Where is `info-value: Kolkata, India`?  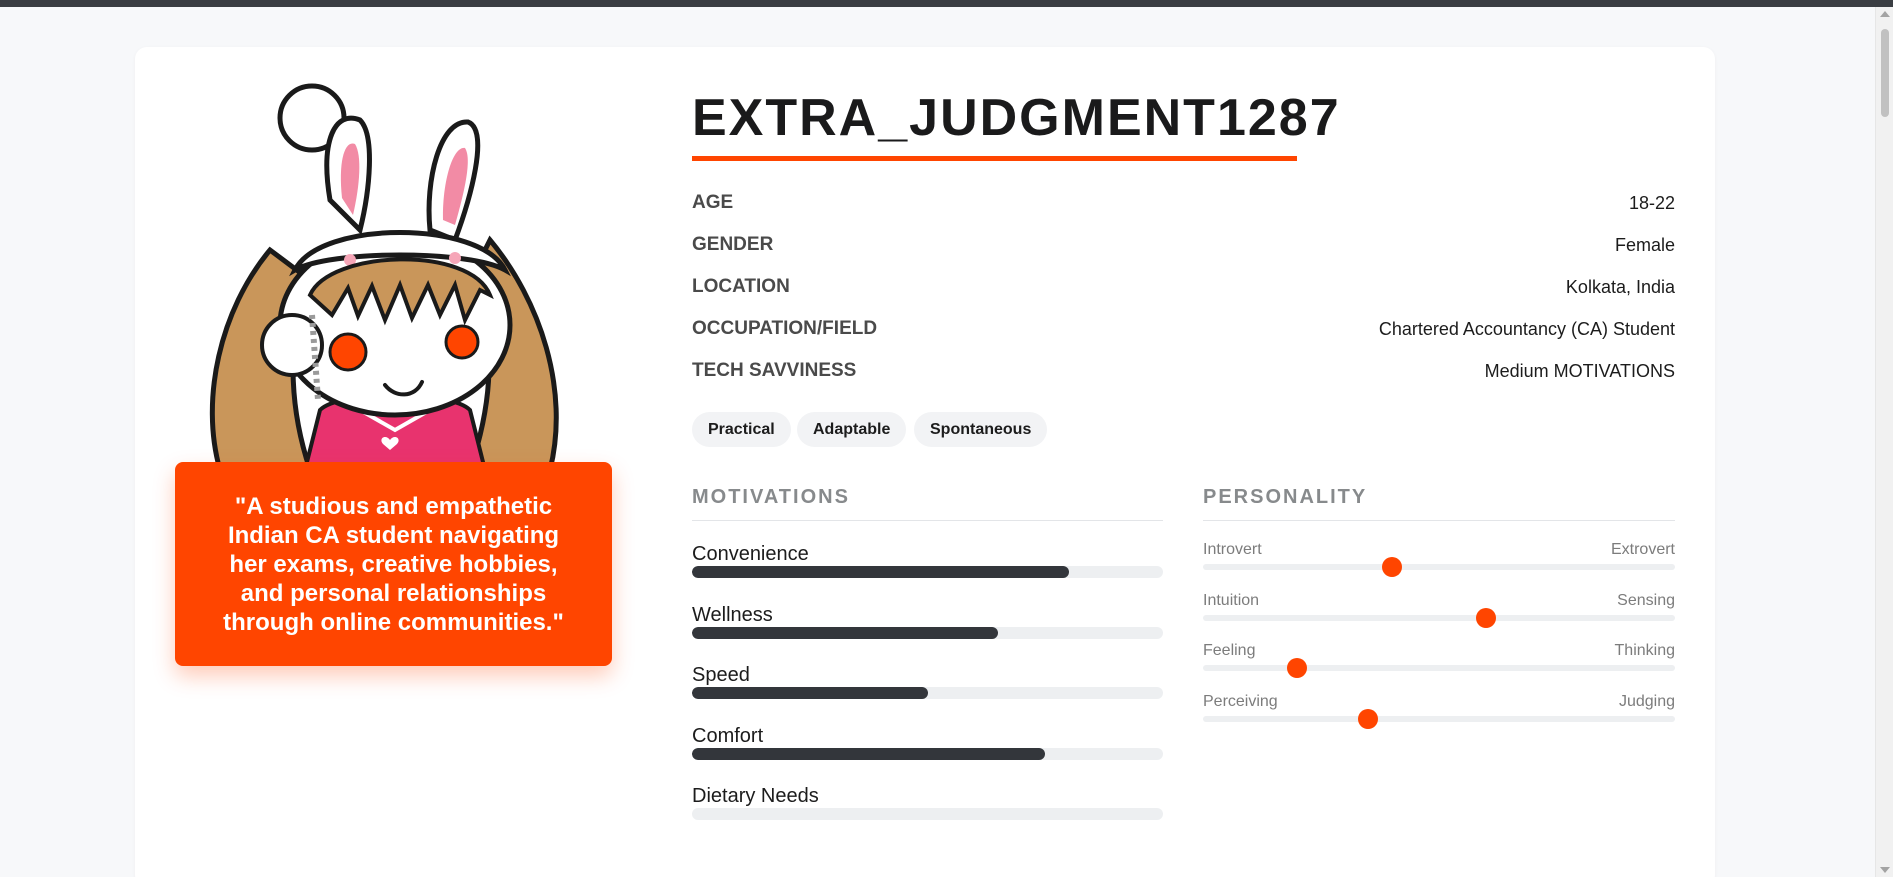
info-value: Kolkata, India is located at coordinates (1620, 286).